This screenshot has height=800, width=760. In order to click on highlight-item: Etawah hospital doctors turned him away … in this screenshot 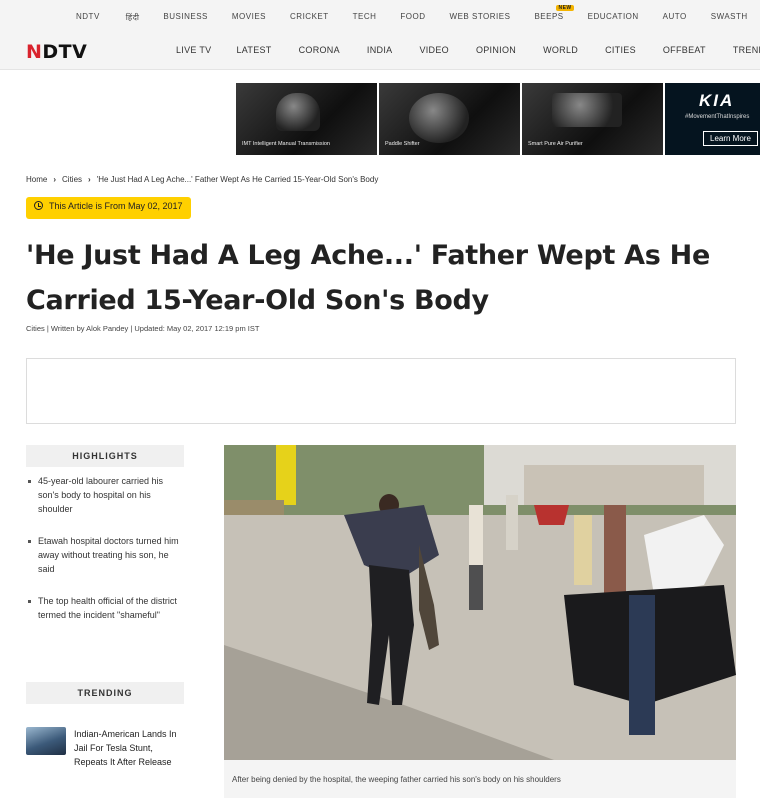, I will do `click(105, 555)`.